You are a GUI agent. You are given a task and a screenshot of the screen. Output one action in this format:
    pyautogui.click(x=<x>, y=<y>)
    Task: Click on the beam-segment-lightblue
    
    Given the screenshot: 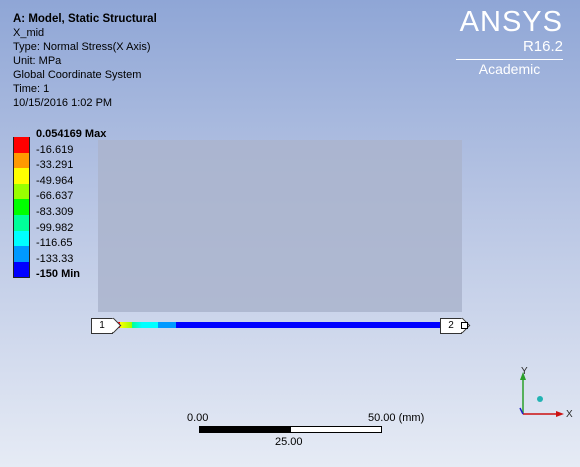 What is the action you would take?
    pyautogui.click(x=167, y=325)
    